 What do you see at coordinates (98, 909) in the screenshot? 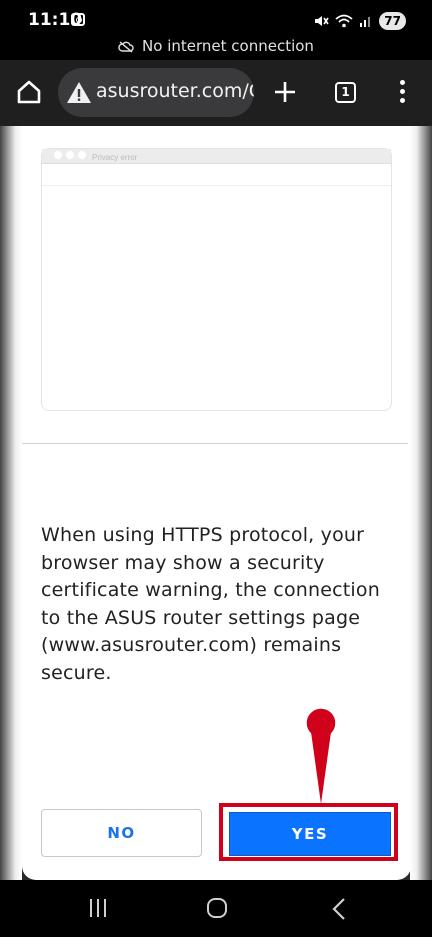
I see `recents-icon` at bounding box center [98, 909].